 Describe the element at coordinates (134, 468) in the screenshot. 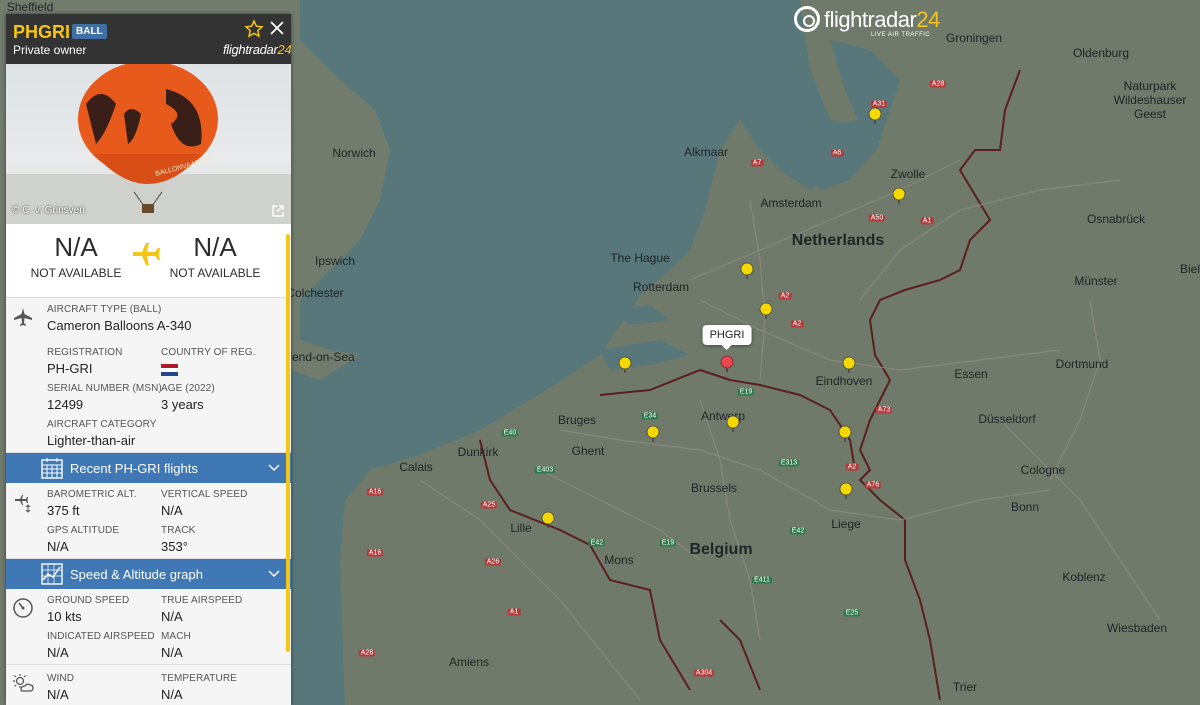

I see `recent-flights-label: Recent PH-GRI flights` at that location.